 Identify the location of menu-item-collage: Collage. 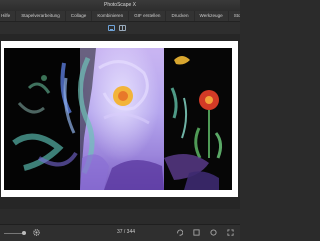
(79, 16).